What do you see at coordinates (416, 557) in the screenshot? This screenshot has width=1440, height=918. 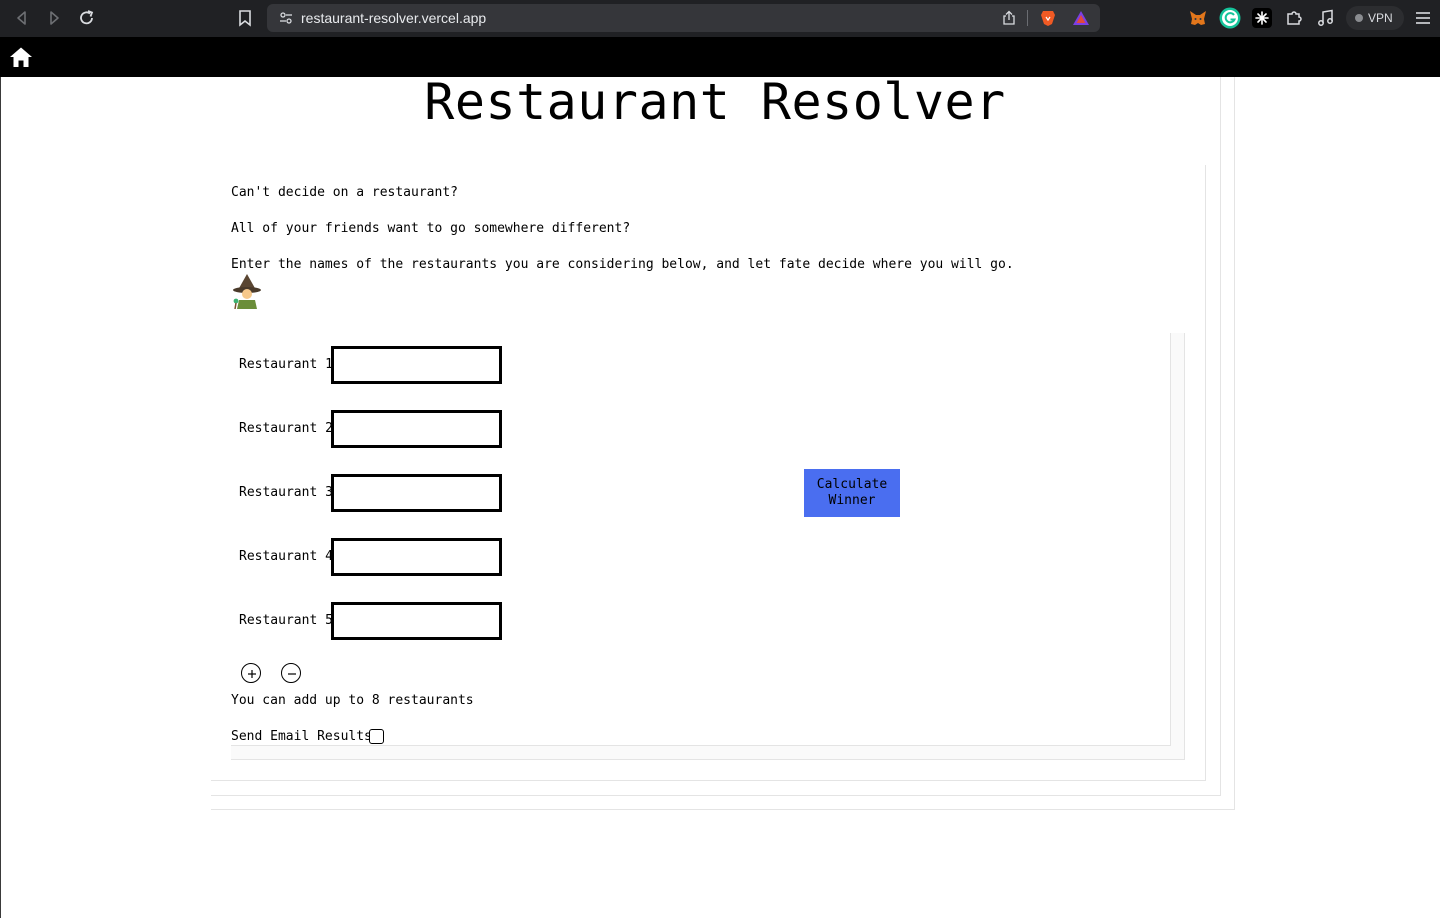 I see `restaurant-4-input` at bounding box center [416, 557].